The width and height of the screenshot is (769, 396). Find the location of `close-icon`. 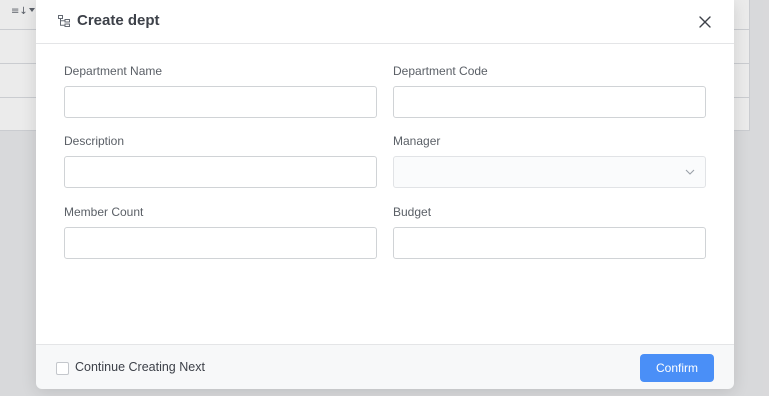

close-icon is located at coordinates (705, 22).